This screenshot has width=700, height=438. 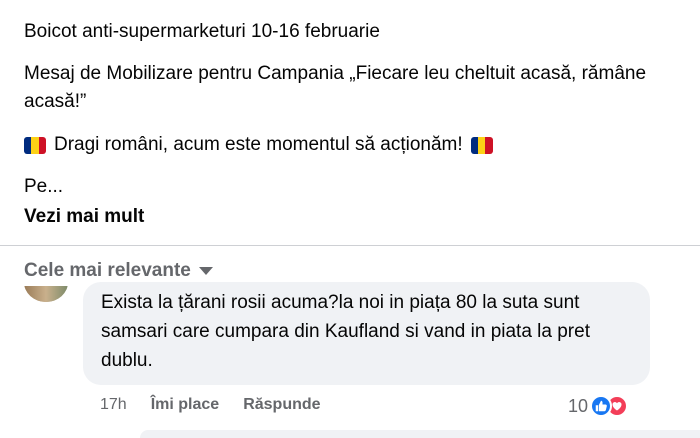 What do you see at coordinates (113, 405) in the screenshot?
I see `comment-timestamp: 17h` at bounding box center [113, 405].